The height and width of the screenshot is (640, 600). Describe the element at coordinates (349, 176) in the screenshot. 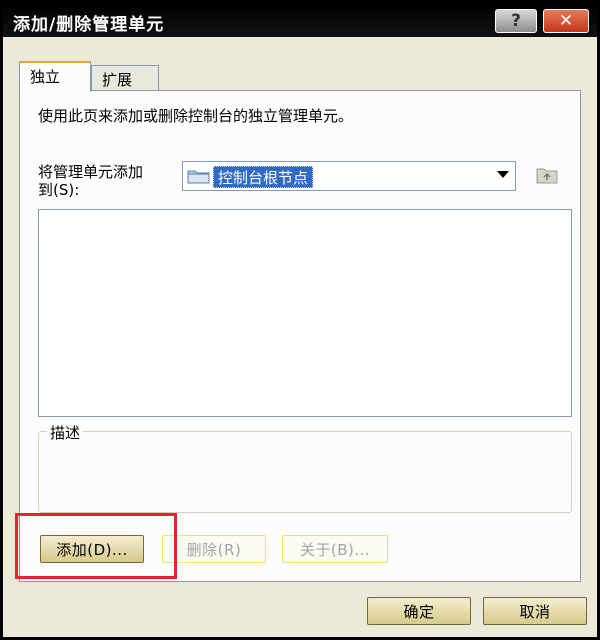

I see `add-to-combobox: 控制台根节点` at that location.